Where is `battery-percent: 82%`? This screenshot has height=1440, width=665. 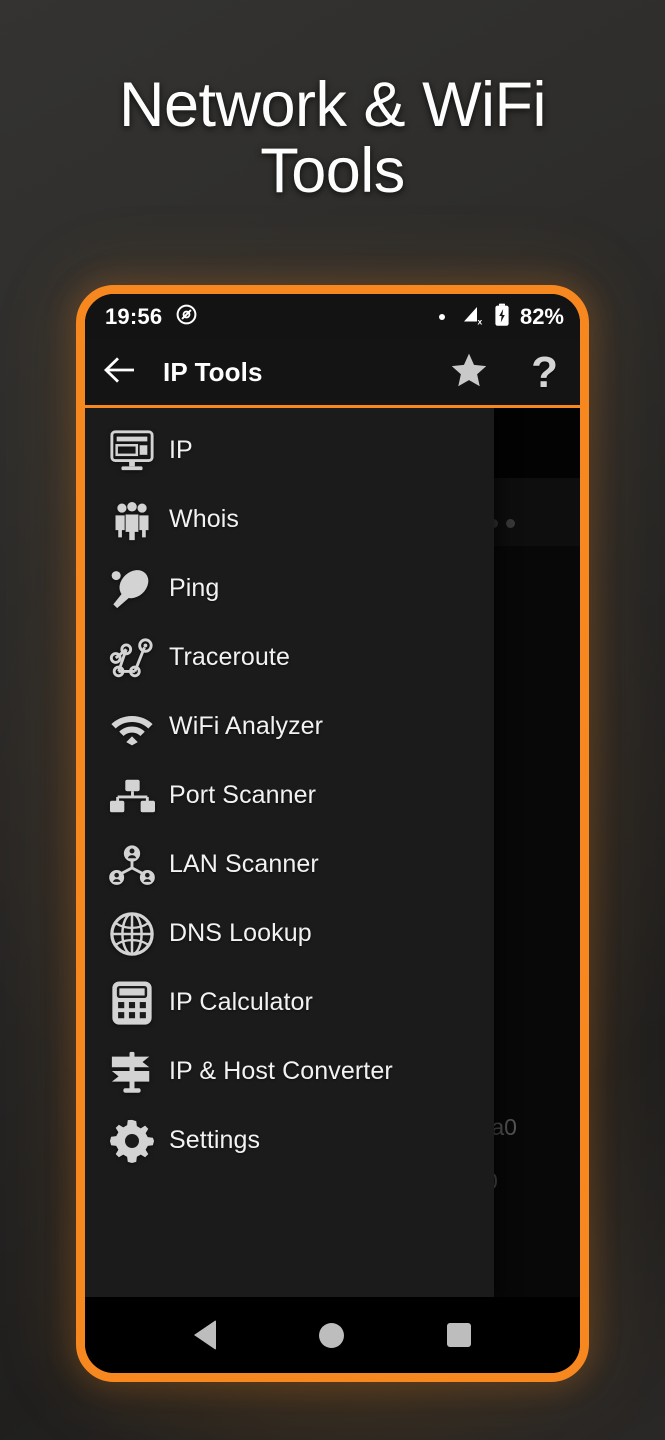 battery-percent: 82% is located at coordinates (541, 316).